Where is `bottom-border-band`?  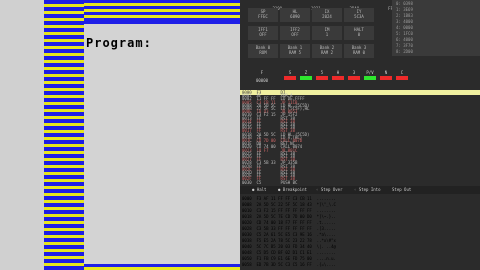
bottom-border-band is located at coordinates (162, 267).